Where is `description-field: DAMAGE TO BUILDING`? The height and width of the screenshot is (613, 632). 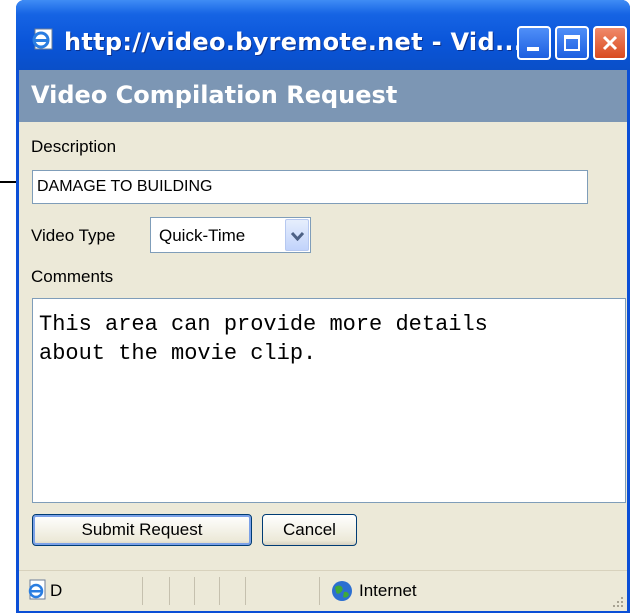
description-field: DAMAGE TO BUILDING is located at coordinates (310, 187).